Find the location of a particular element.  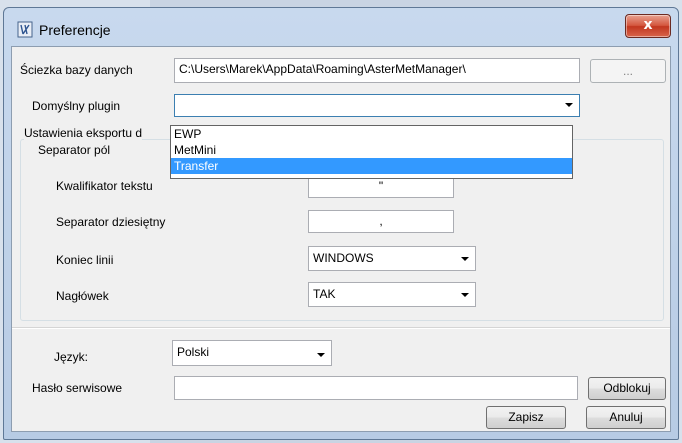

title-bar: Preferencje x is located at coordinates (341, 27).